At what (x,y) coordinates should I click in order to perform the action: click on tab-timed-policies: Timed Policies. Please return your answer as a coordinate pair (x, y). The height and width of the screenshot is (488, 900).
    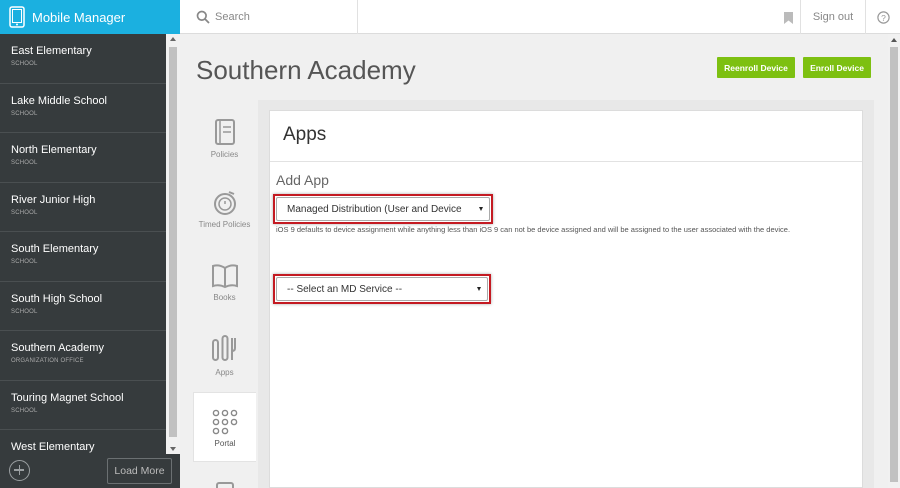
    Looking at the image, I should click on (224, 215).